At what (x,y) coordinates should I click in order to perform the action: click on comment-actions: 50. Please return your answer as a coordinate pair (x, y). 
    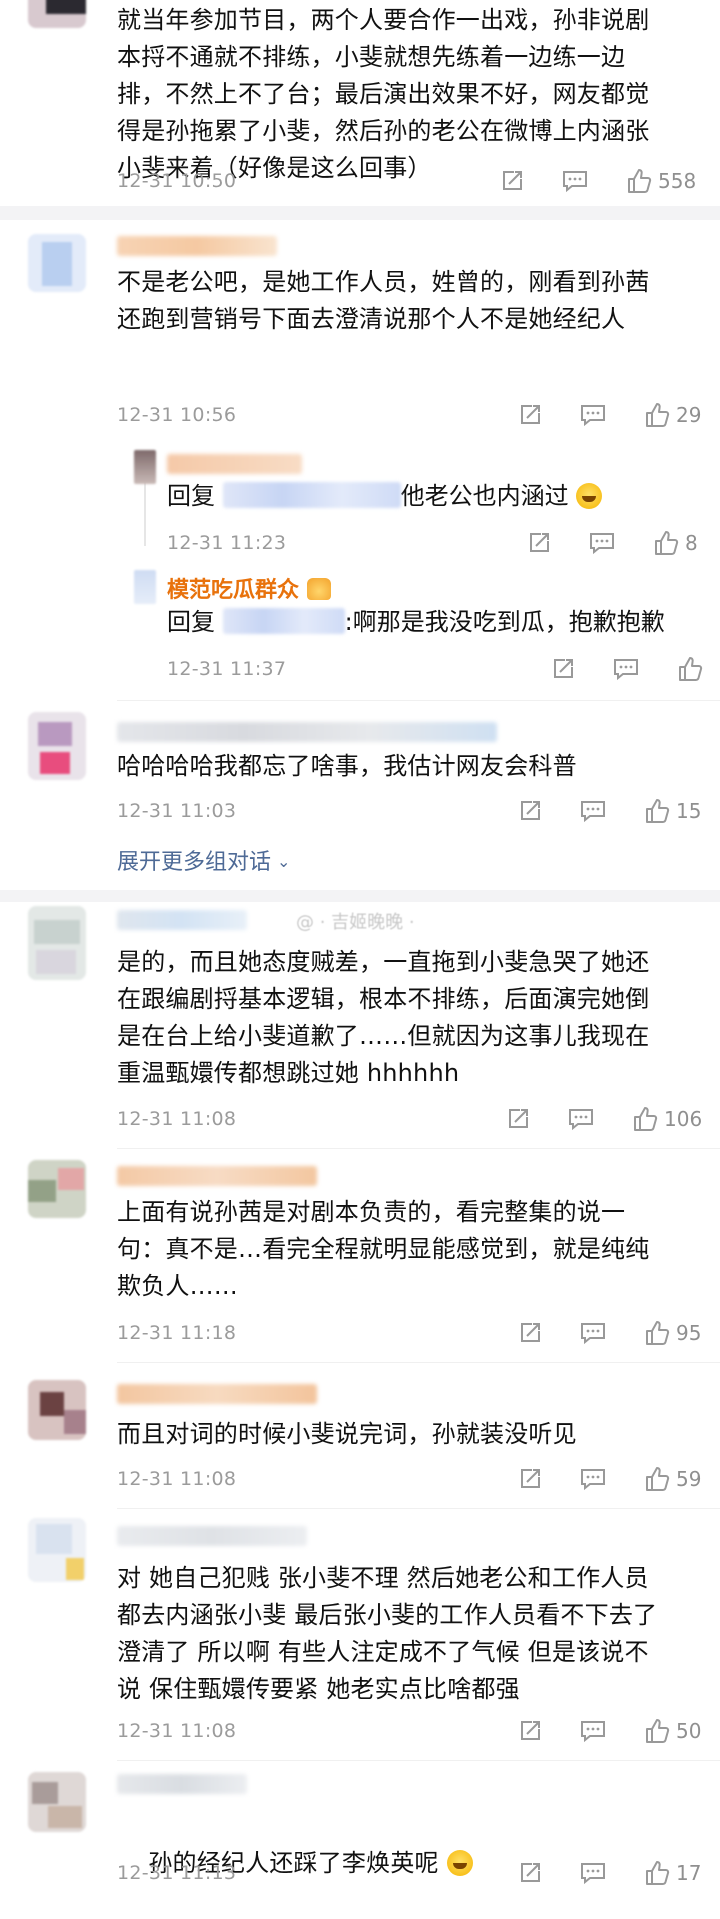
    Looking at the image, I should click on (609, 1731).